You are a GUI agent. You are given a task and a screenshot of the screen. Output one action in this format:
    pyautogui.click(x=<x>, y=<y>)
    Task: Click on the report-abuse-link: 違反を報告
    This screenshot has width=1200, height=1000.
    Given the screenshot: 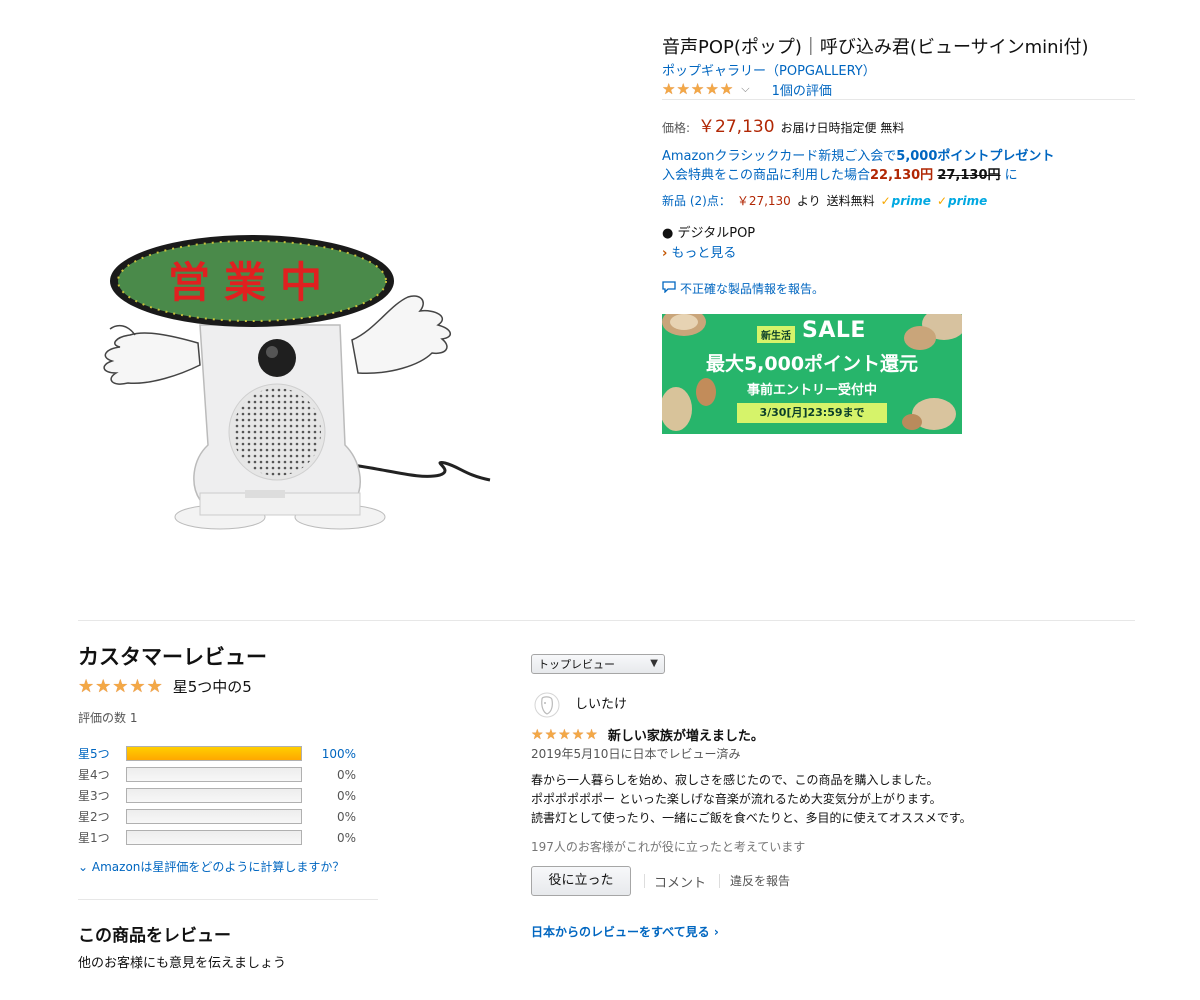 What is the action you would take?
    pyautogui.click(x=760, y=880)
    